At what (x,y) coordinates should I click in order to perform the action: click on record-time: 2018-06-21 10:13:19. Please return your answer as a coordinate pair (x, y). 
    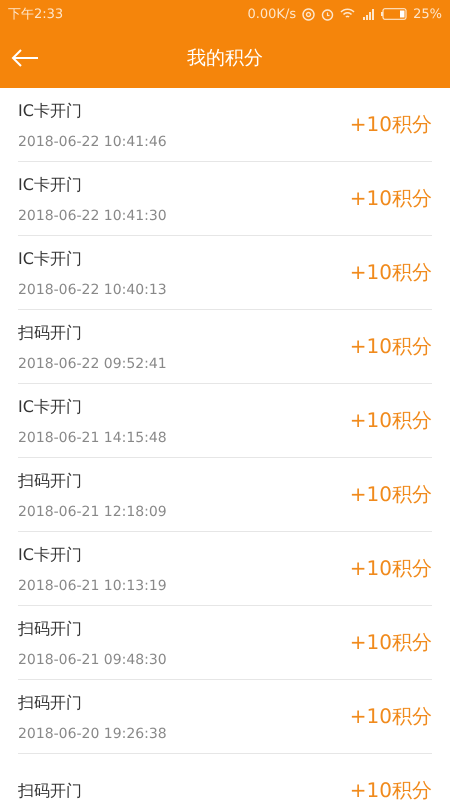
    Looking at the image, I should click on (92, 586).